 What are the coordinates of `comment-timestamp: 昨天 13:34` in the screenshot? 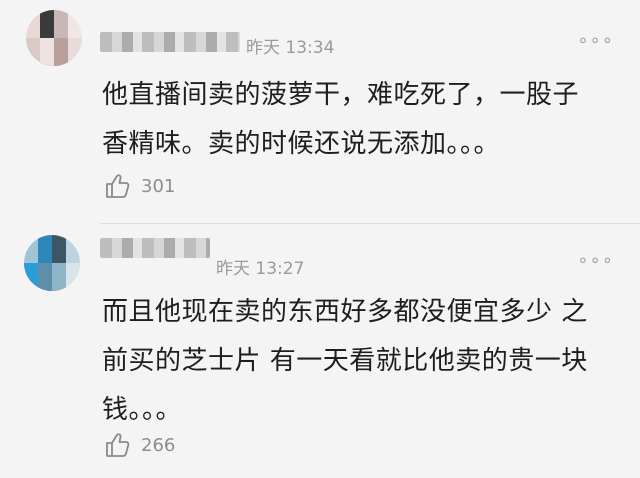 It's located at (290, 48).